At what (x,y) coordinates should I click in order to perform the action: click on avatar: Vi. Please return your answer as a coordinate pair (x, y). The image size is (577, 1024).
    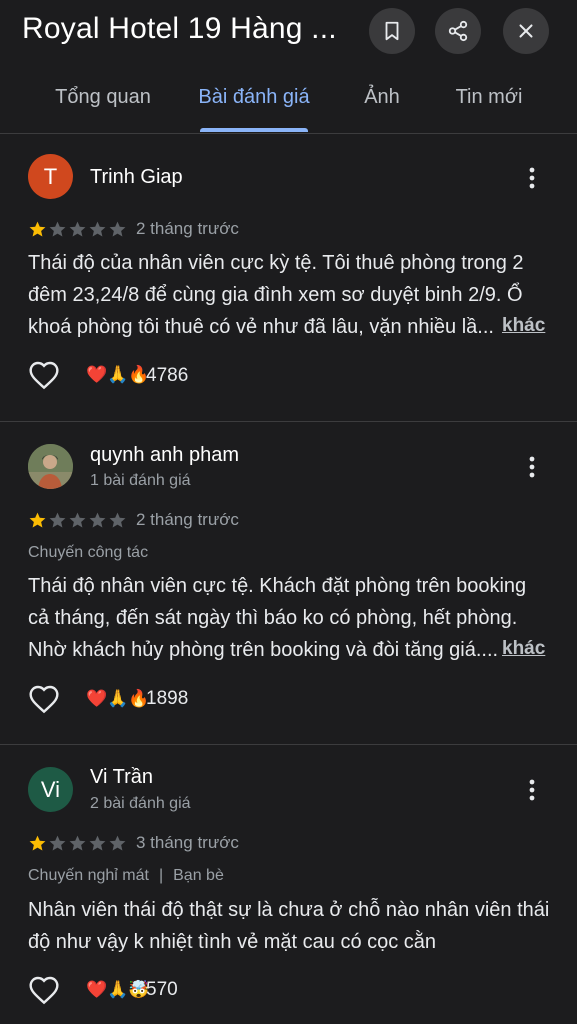
    Looking at the image, I should click on (50, 789).